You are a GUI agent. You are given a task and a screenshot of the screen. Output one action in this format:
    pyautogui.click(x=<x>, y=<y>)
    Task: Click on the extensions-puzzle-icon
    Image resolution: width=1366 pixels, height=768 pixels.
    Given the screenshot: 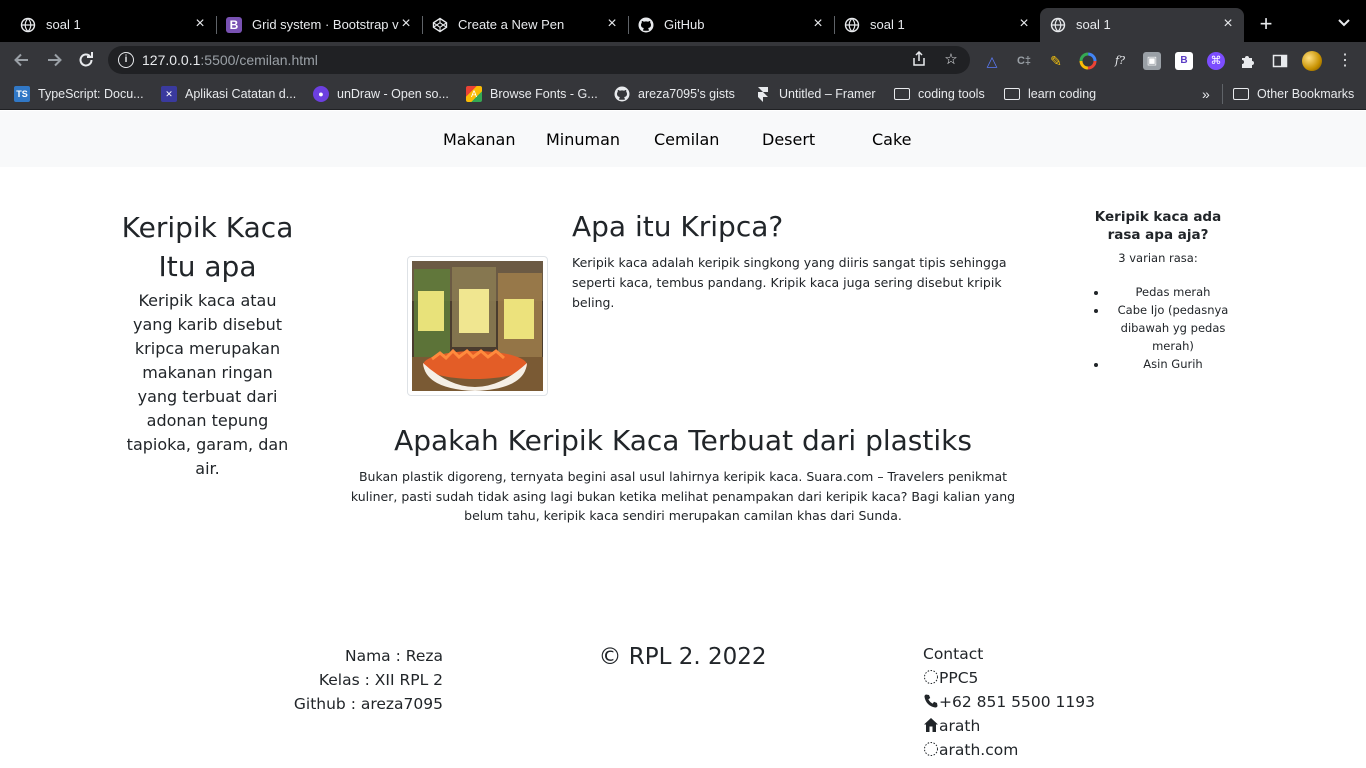 What is the action you would take?
    pyautogui.click(x=1248, y=61)
    